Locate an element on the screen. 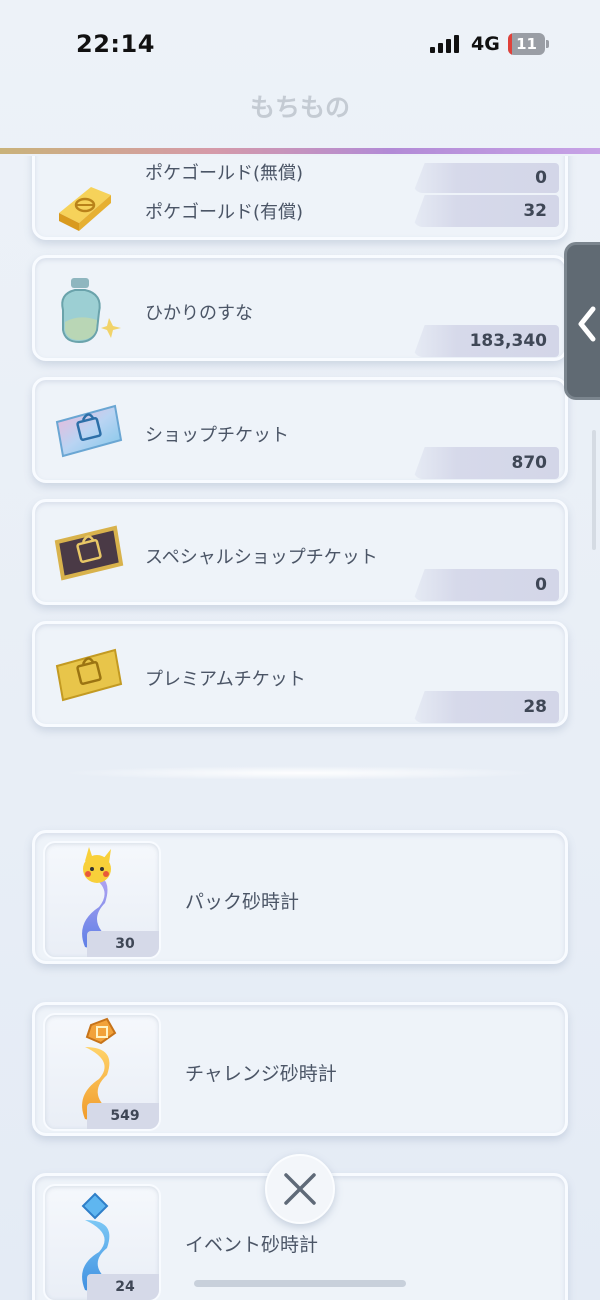 The image size is (600, 1300). close-icon is located at coordinates (300, 1189).